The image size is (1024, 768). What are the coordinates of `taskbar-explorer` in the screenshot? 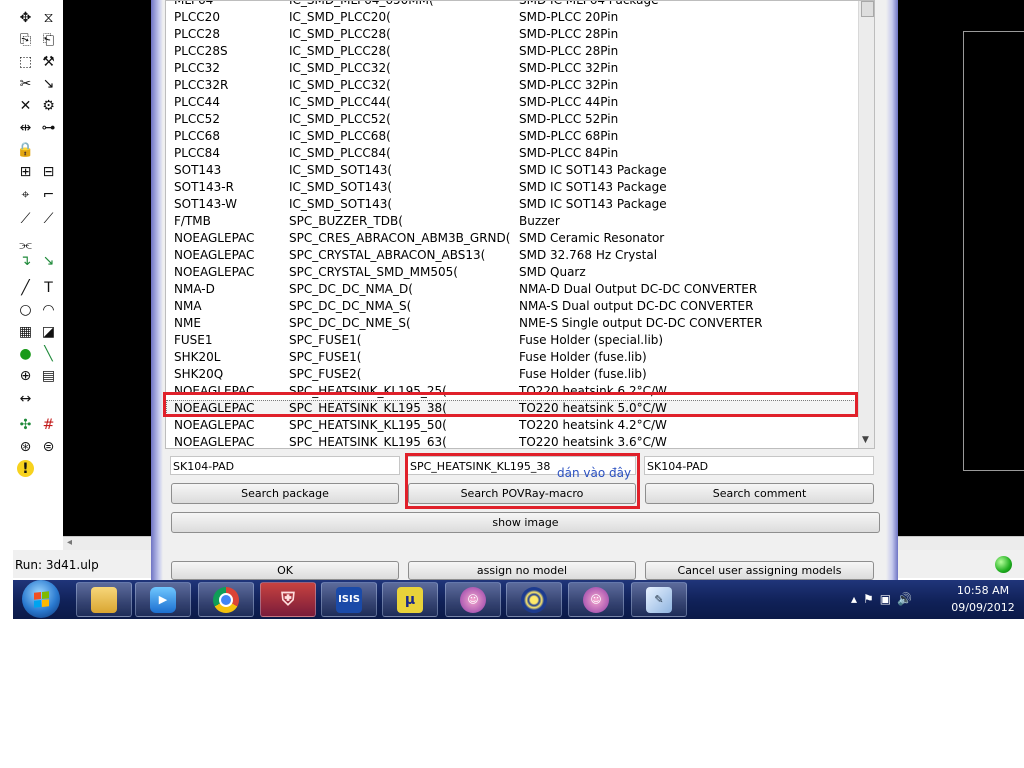 It's located at (104, 599).